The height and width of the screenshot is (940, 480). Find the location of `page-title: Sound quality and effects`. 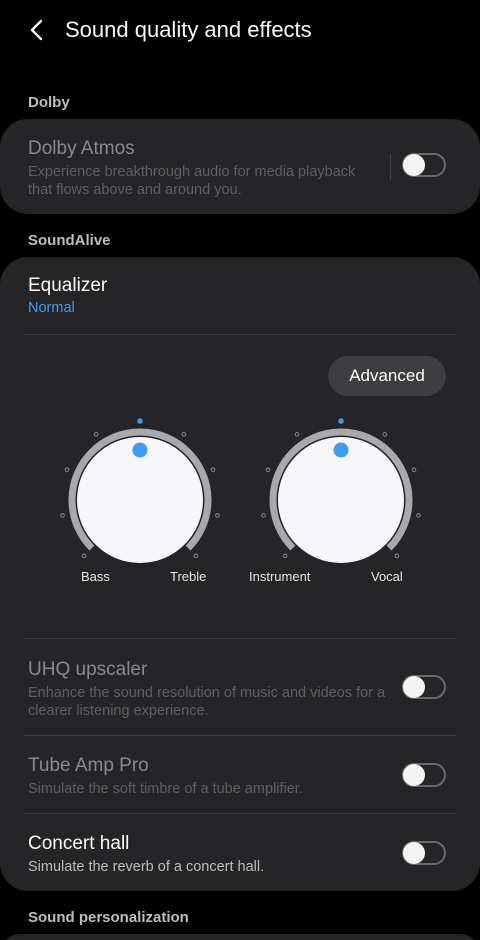

page-title: Sound quality and effects is located at coordinates (188, 29).